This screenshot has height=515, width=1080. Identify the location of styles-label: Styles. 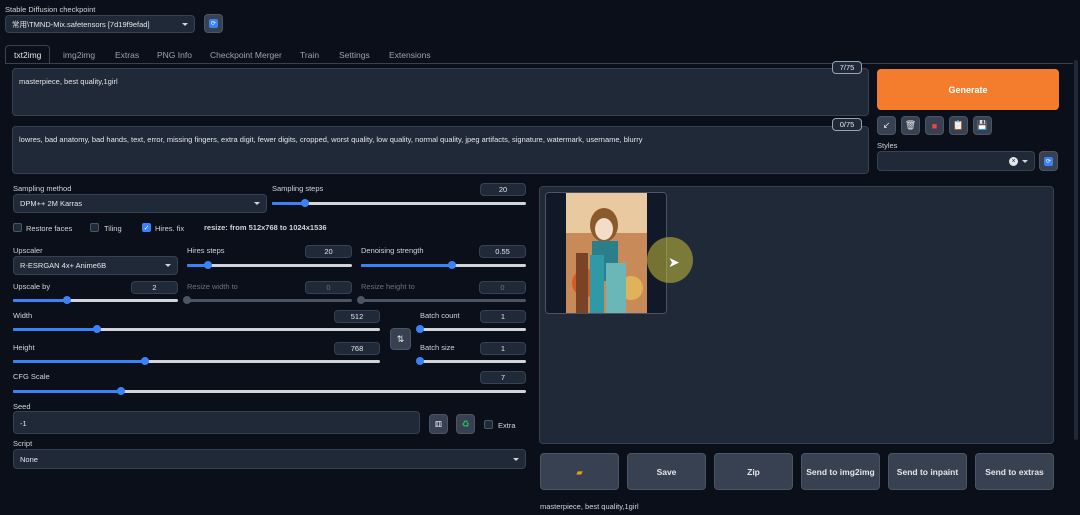
(887, 145).